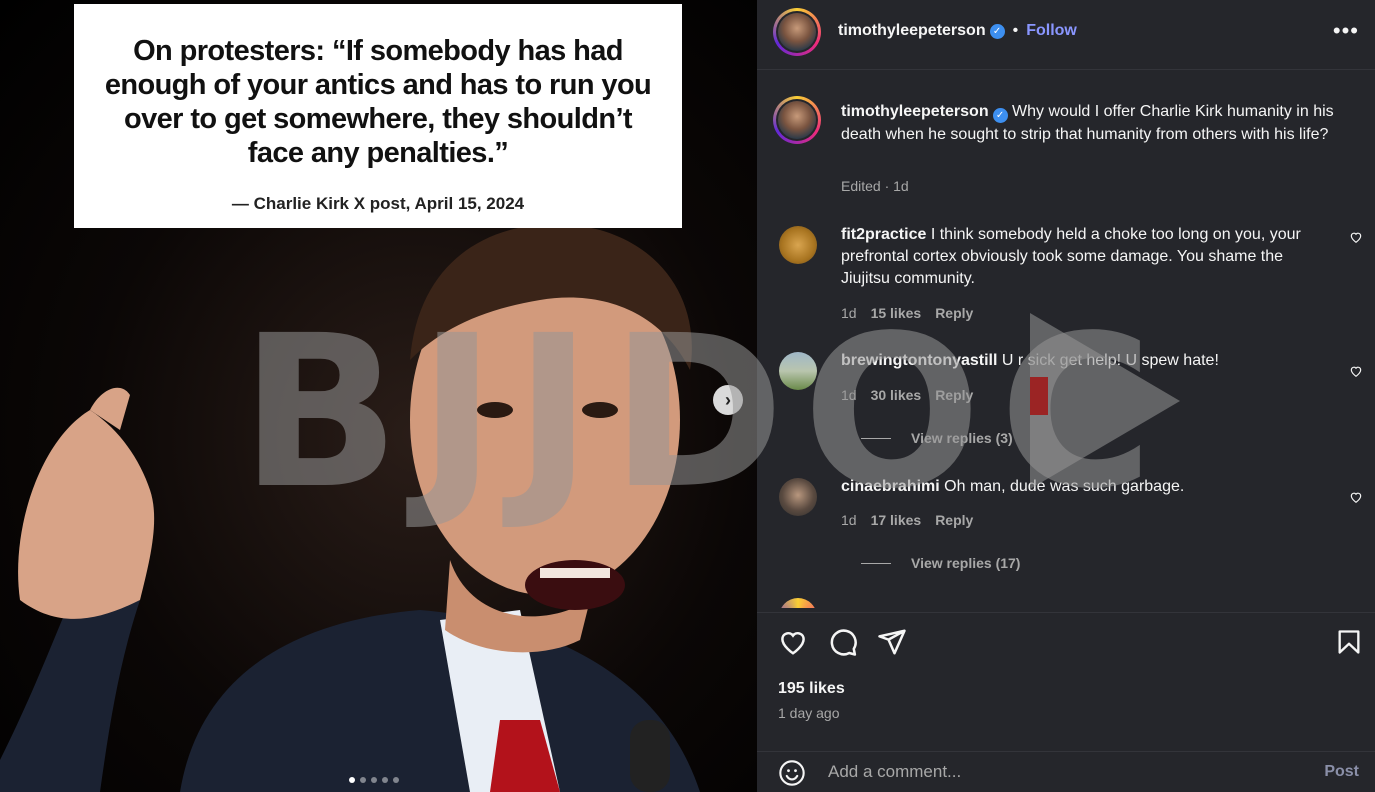 The width and height of the screenshot is (1375, 792). I want to click on author-username: timothyleepeterson, so click(912, 31).